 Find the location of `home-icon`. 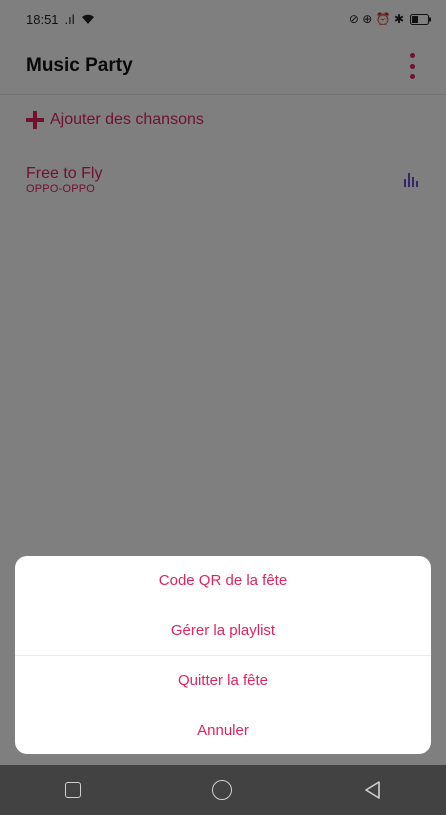

home-icon is located at coordinates (221, 790).